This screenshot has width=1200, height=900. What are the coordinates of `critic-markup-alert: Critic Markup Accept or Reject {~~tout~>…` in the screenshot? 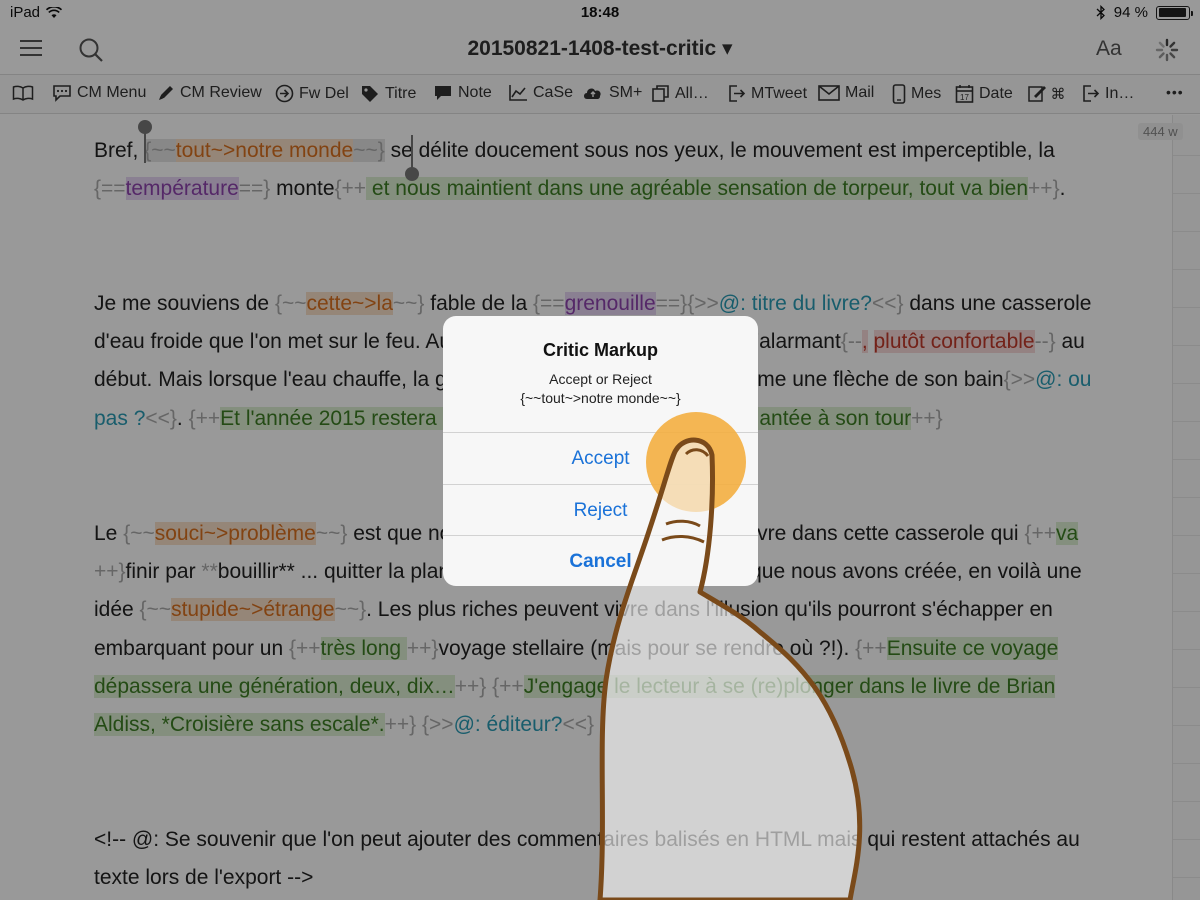 It's located at (600, 451).